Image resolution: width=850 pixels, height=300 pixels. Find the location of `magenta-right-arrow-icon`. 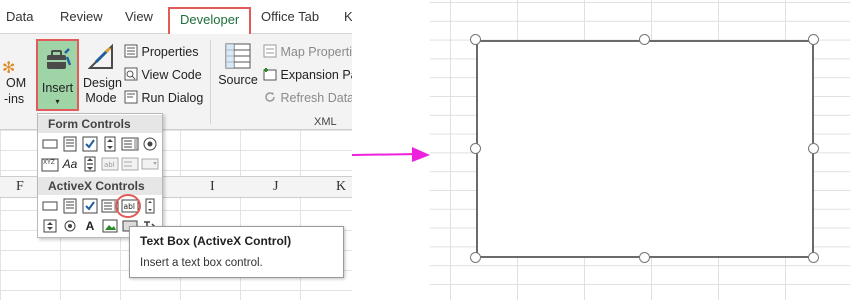

magenta-right-arrow-icon is located at coordinates (391, 154).